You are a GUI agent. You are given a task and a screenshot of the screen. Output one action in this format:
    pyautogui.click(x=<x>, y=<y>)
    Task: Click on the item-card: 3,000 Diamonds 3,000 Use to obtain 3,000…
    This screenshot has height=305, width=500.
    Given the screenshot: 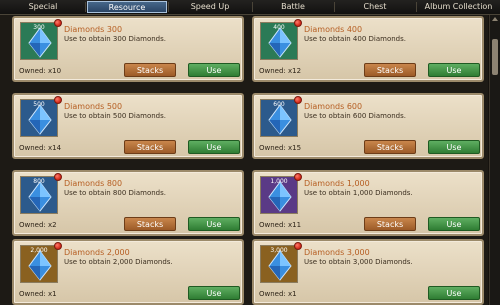 What is the action you would take?
    pyautogui.click(x=368, y=272)
    